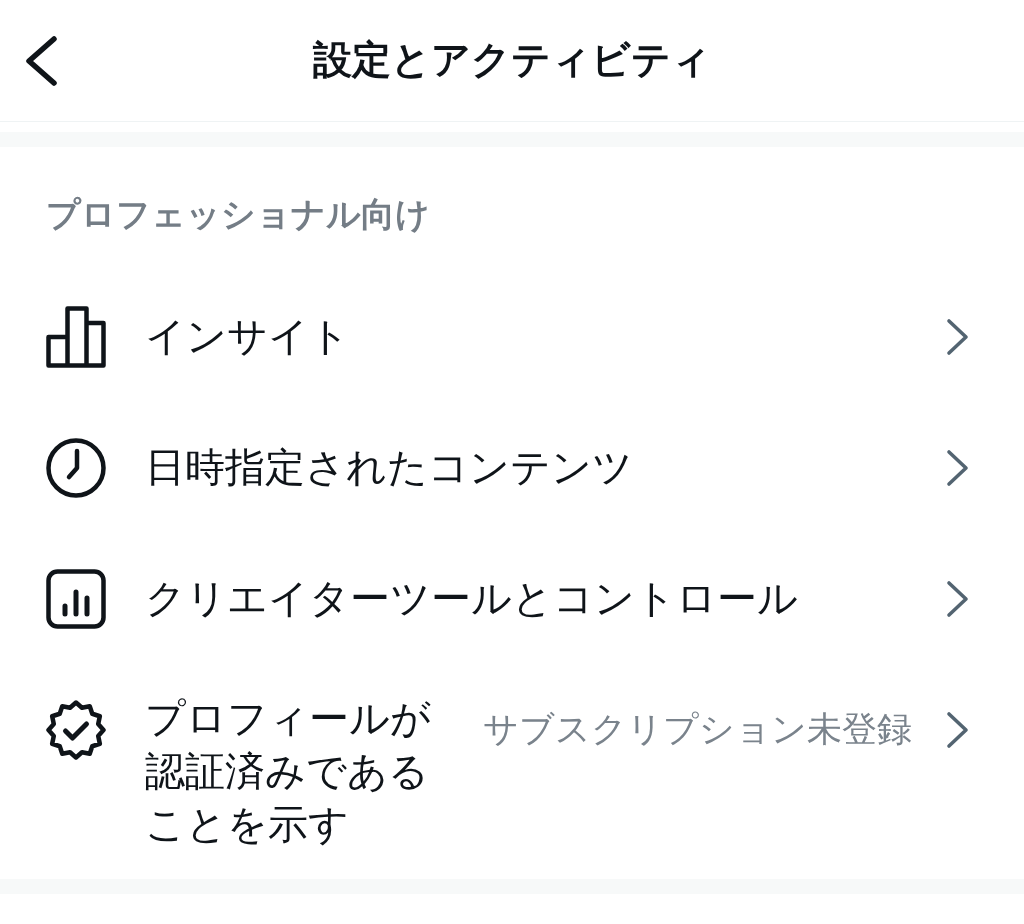  What do you see at coordinates (697, 729) in the screenshot?
I see `subscription-status: サブスクリプション未登録` at bounding box center [697, 729].